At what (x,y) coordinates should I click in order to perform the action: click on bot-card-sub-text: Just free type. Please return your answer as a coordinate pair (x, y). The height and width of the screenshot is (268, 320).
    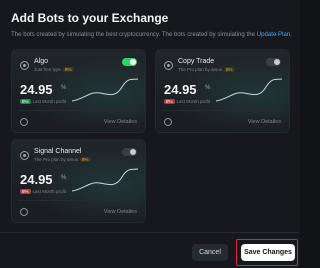
    Looking at the image, I should click on (48, 69).